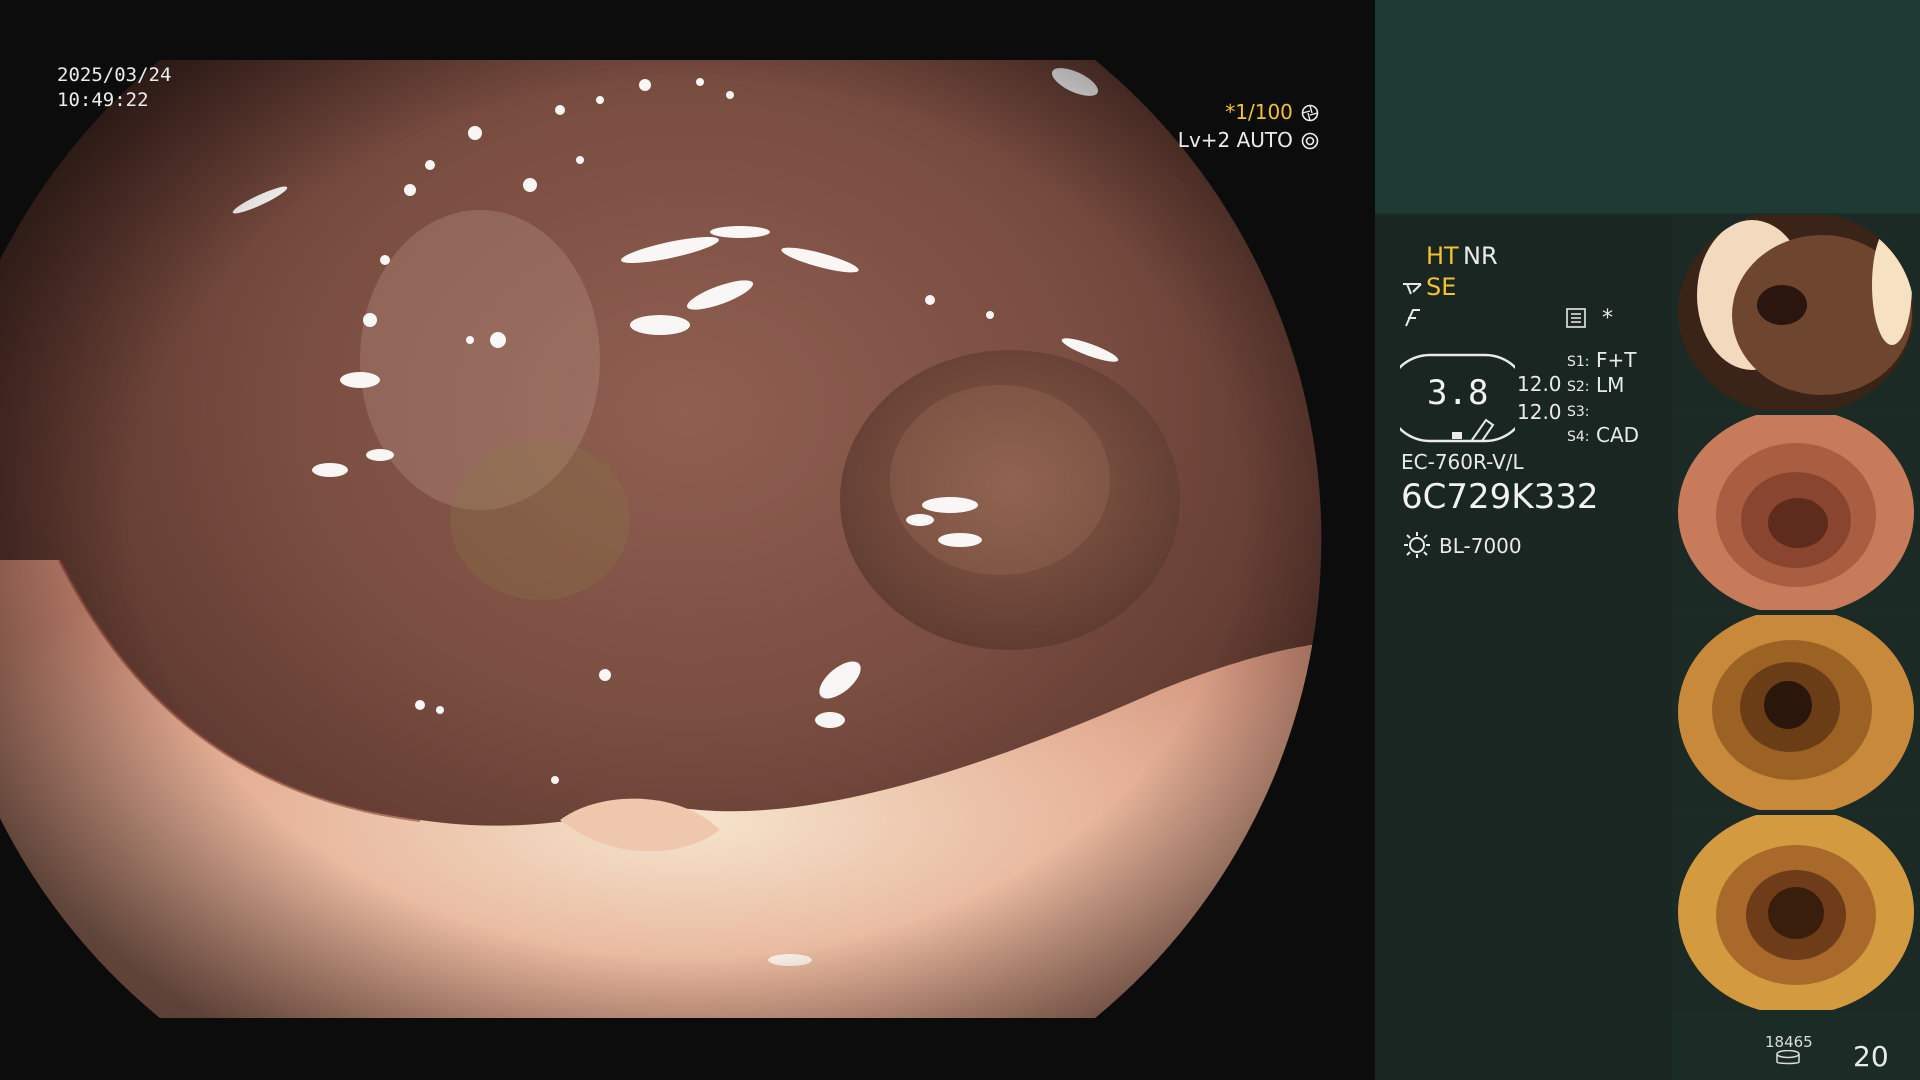 The width and height of the screenshot is (1920, 1080). I want to click on settings-column, so click(1523, 647).